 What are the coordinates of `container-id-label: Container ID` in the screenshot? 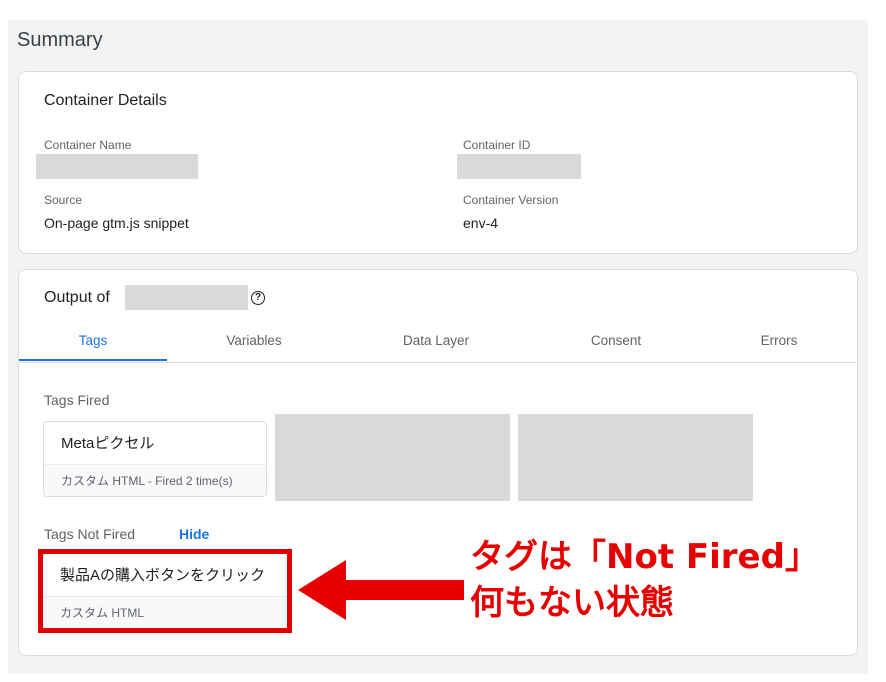 It's located at (497, 145).